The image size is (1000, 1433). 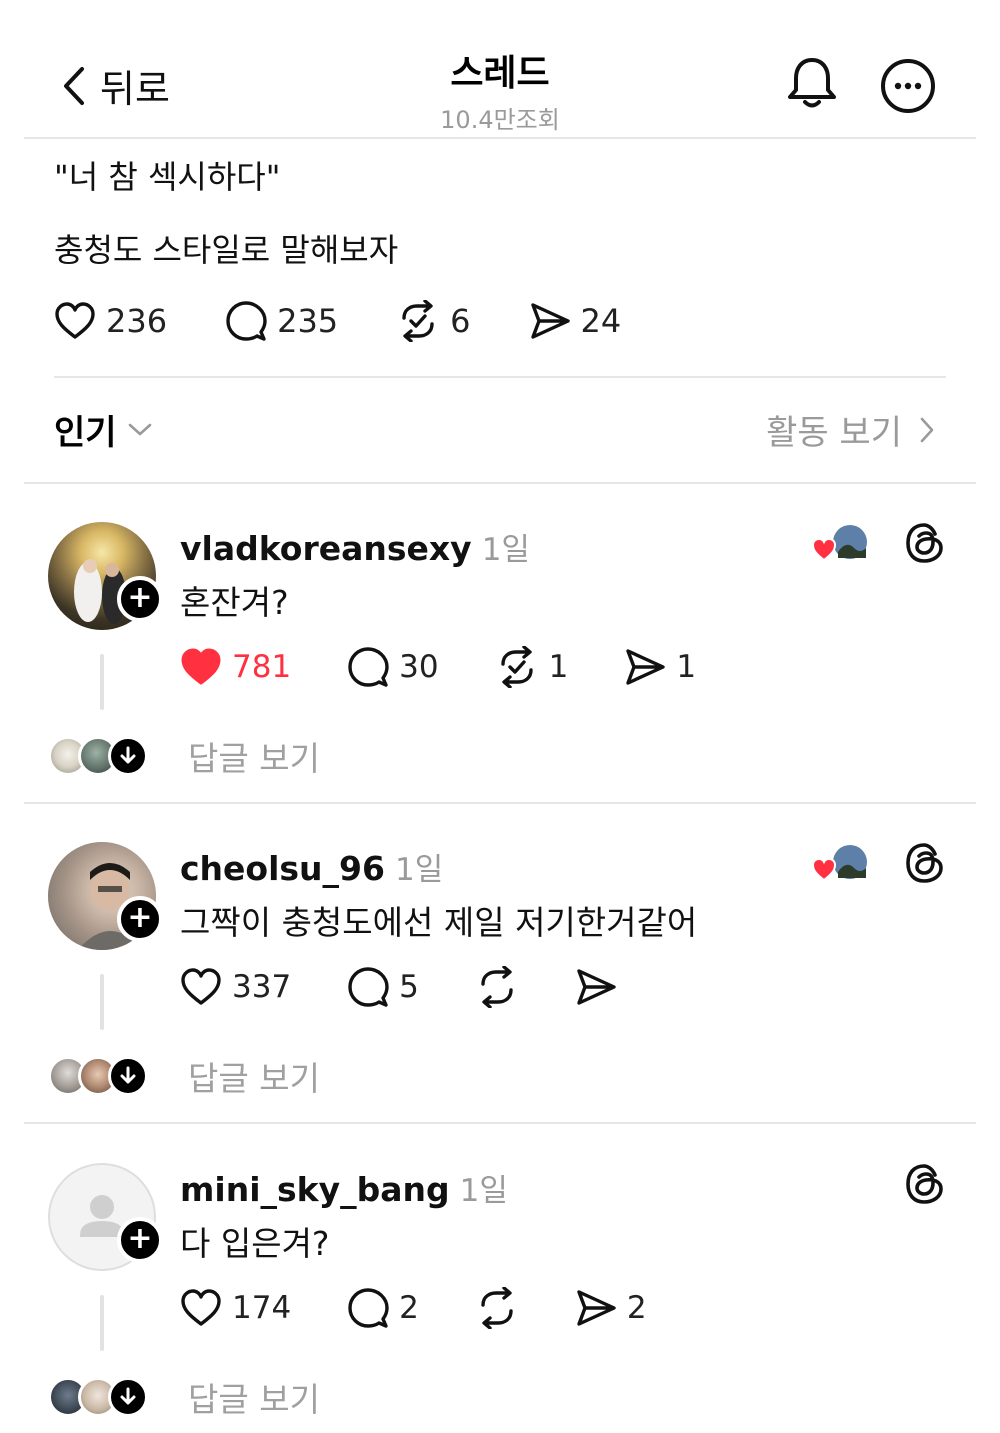 What do you see at coordinates (834, 433) in the screenshot?
I see `view-activity-label: 활동 보기` at bounding box center [834, 433].